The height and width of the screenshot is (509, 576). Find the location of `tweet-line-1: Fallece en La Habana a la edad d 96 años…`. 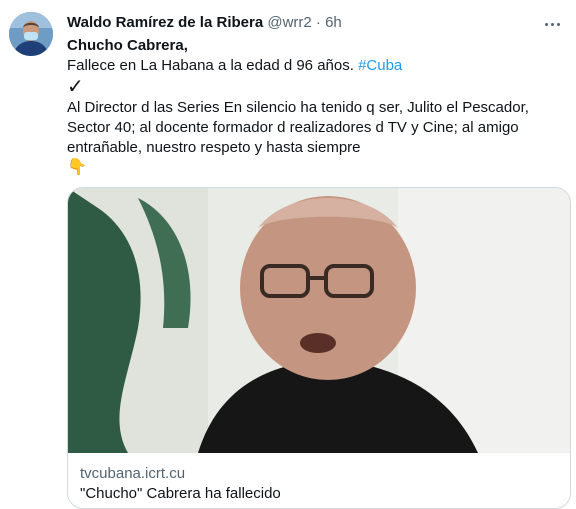

tweet-line-1: Fallece en La Habana a la edad d 96 años… is located at coordinates (312, 66).